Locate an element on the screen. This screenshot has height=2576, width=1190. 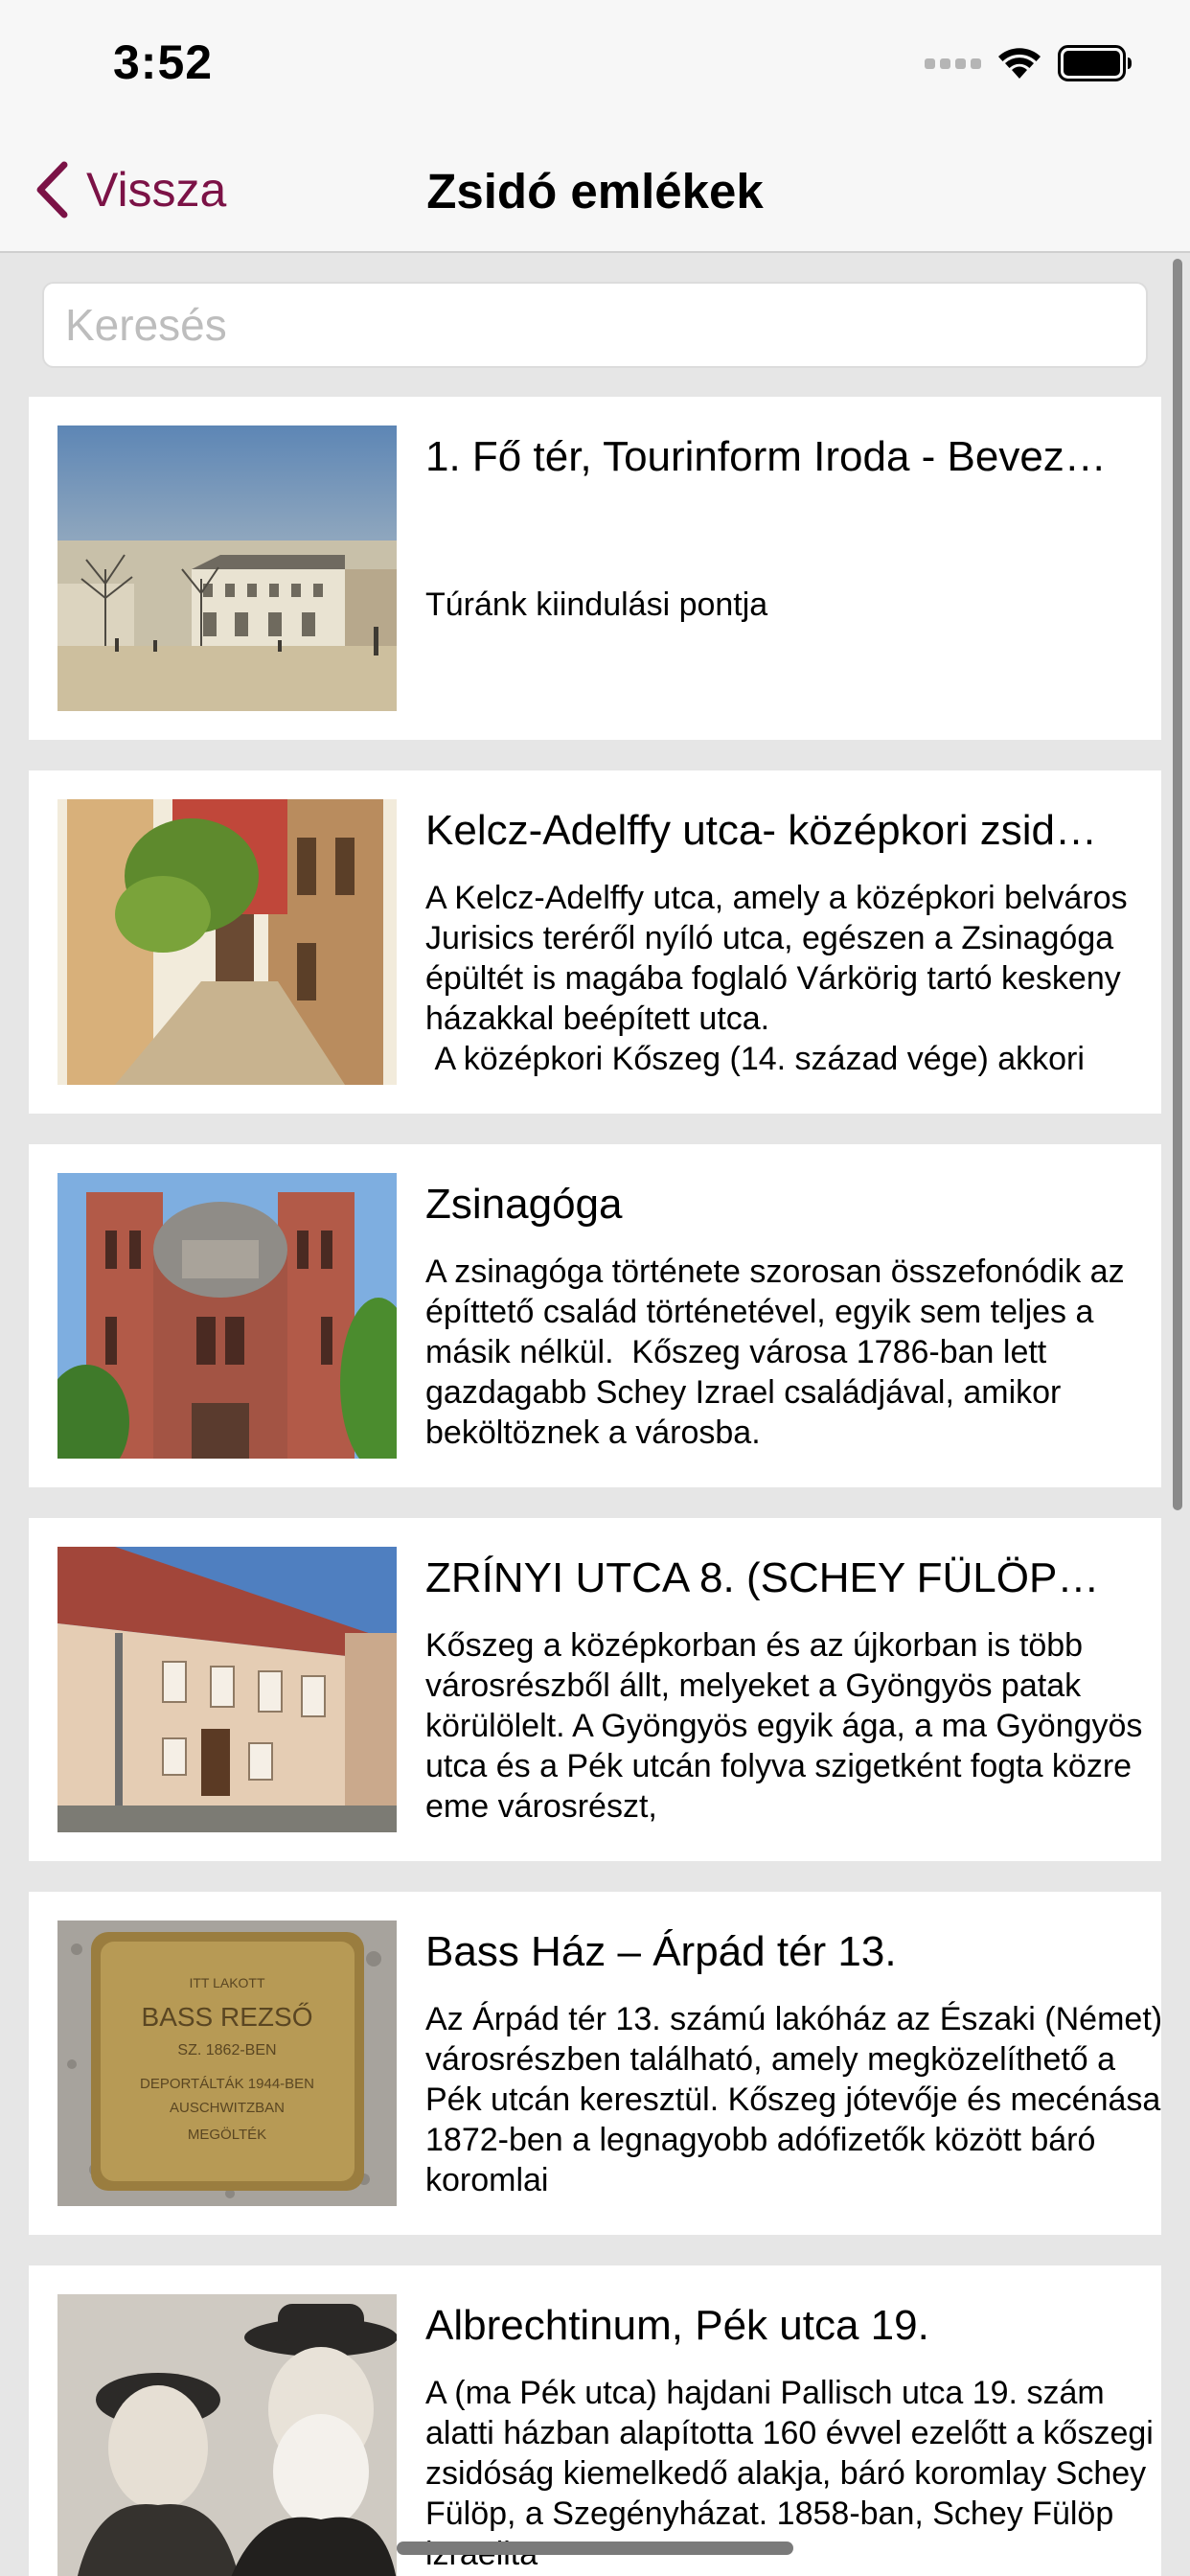
status-bar: 3:52 is located at coordinates (595, 63).